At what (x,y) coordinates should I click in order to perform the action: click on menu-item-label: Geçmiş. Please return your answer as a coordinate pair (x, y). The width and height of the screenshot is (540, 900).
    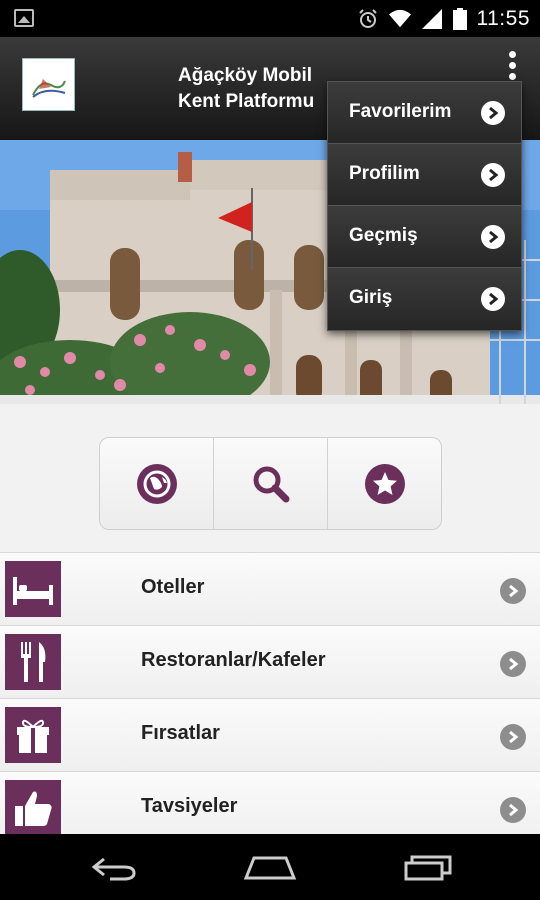
    Looking at the image, I should click on (383, 235).